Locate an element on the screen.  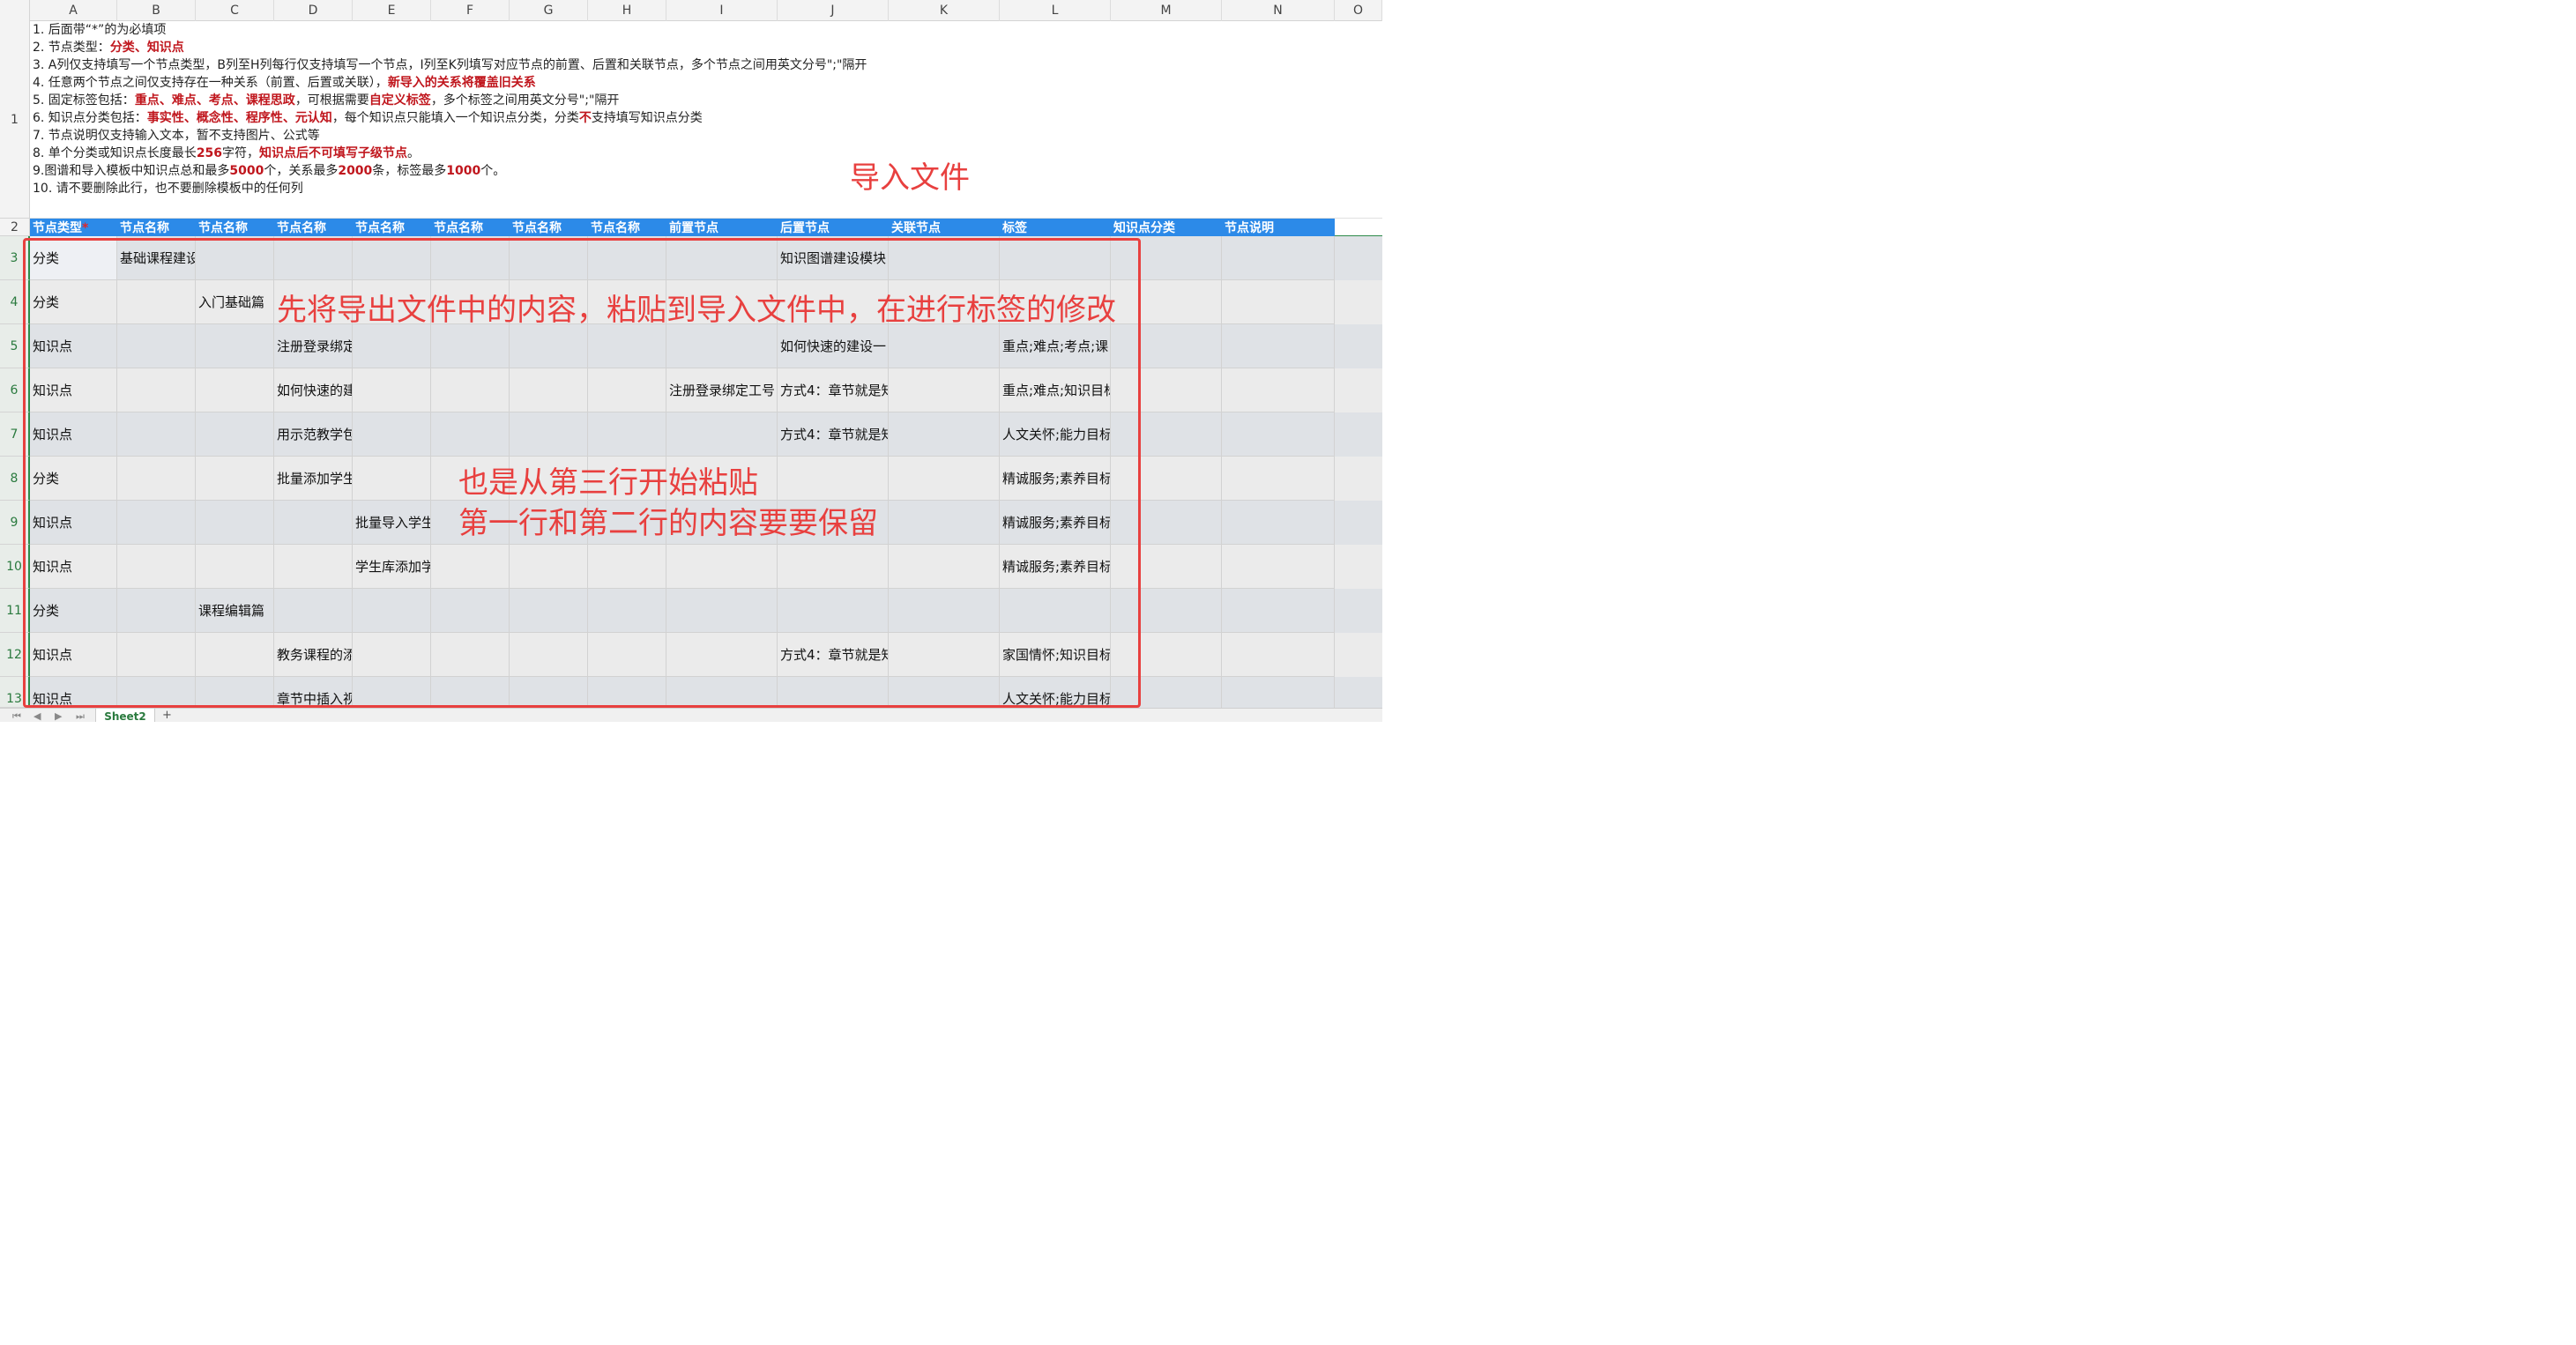
header-related-node: 关联节点 is located at coordinates (945, 227).